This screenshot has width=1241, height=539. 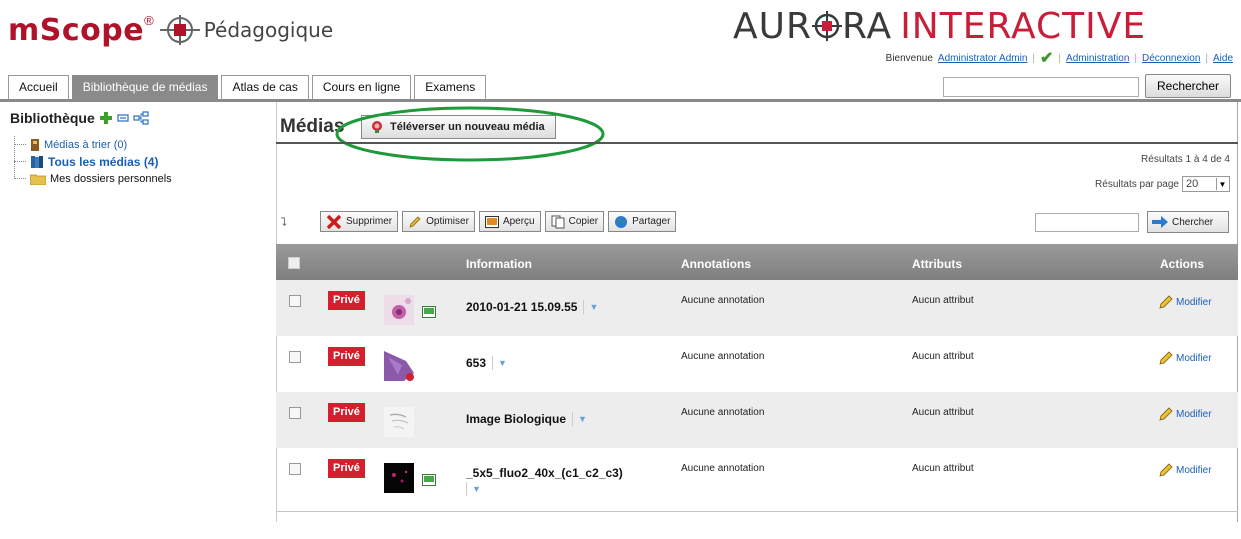 What do you see at coordinates (827, 26) in the screenshot?
I see `aurora-crosshair-icon` at bounding box center [827, 26].